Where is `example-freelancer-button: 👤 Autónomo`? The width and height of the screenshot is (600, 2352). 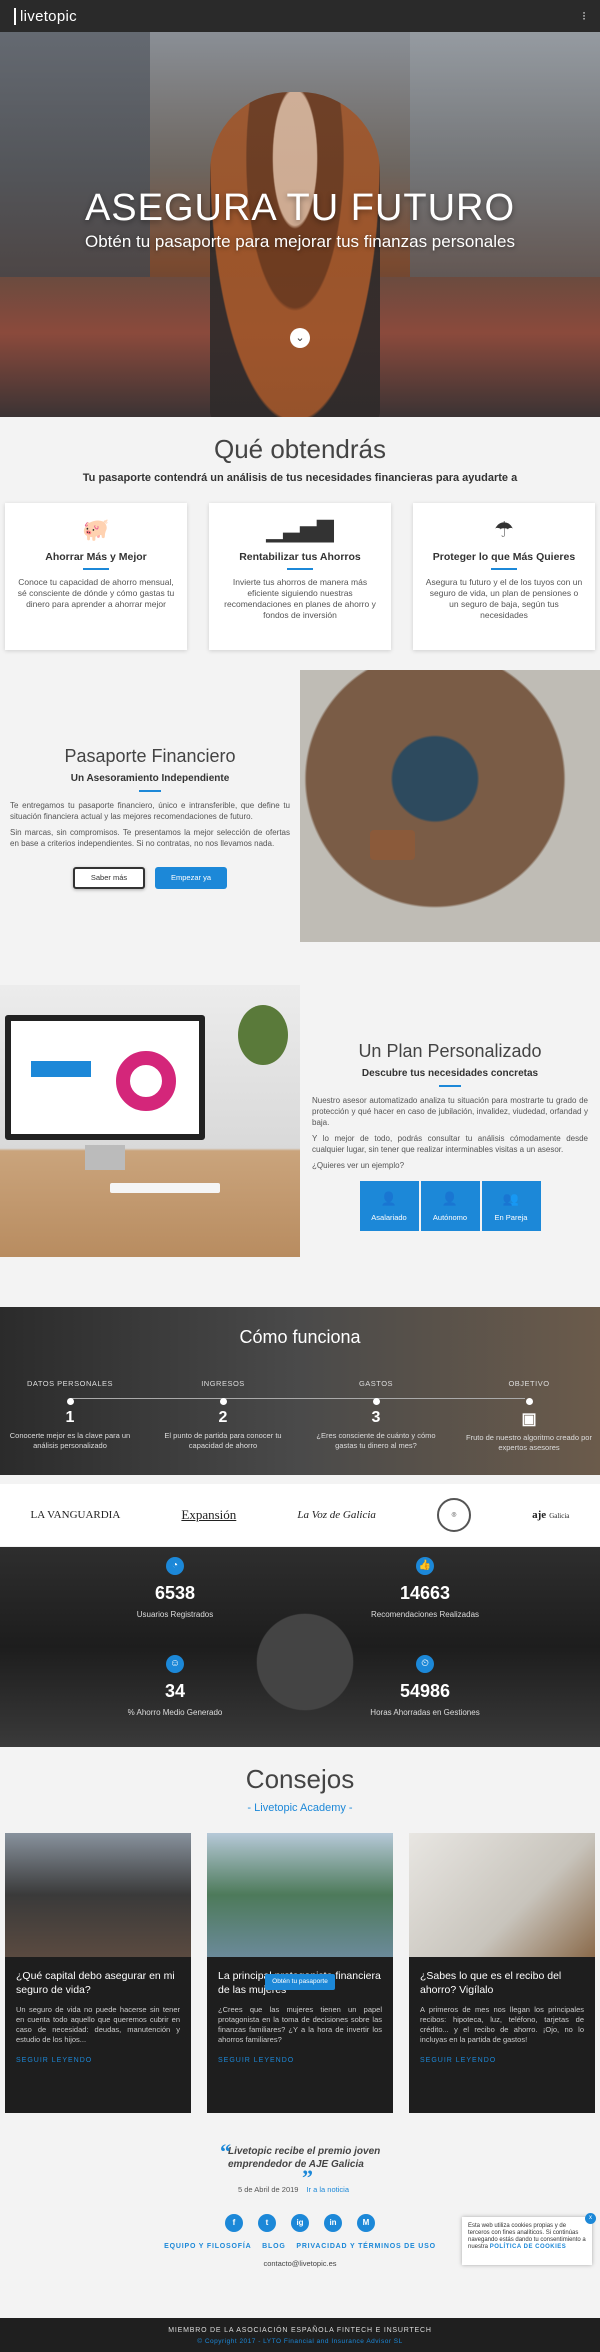
example-freelancer-button: 👤 Autónomo is located at coordinates (450, 1206).